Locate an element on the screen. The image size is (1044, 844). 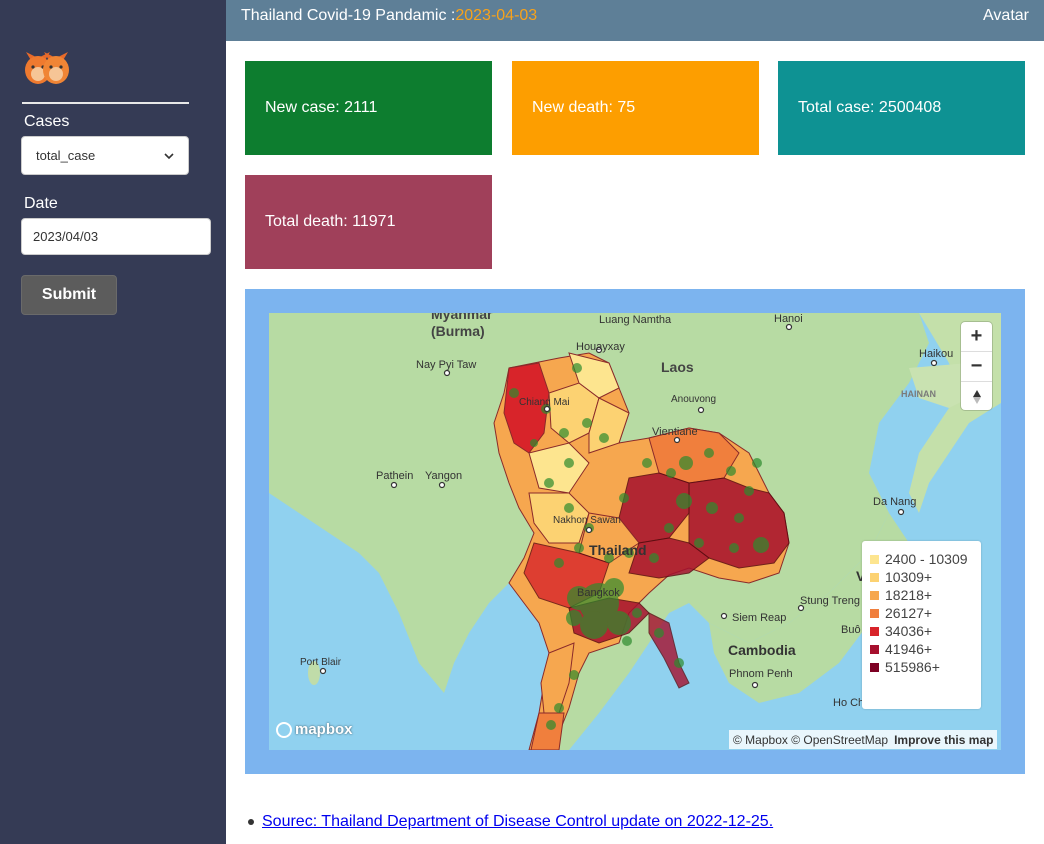
map-zoom-controls: + − is located at coordinates (976, 366).